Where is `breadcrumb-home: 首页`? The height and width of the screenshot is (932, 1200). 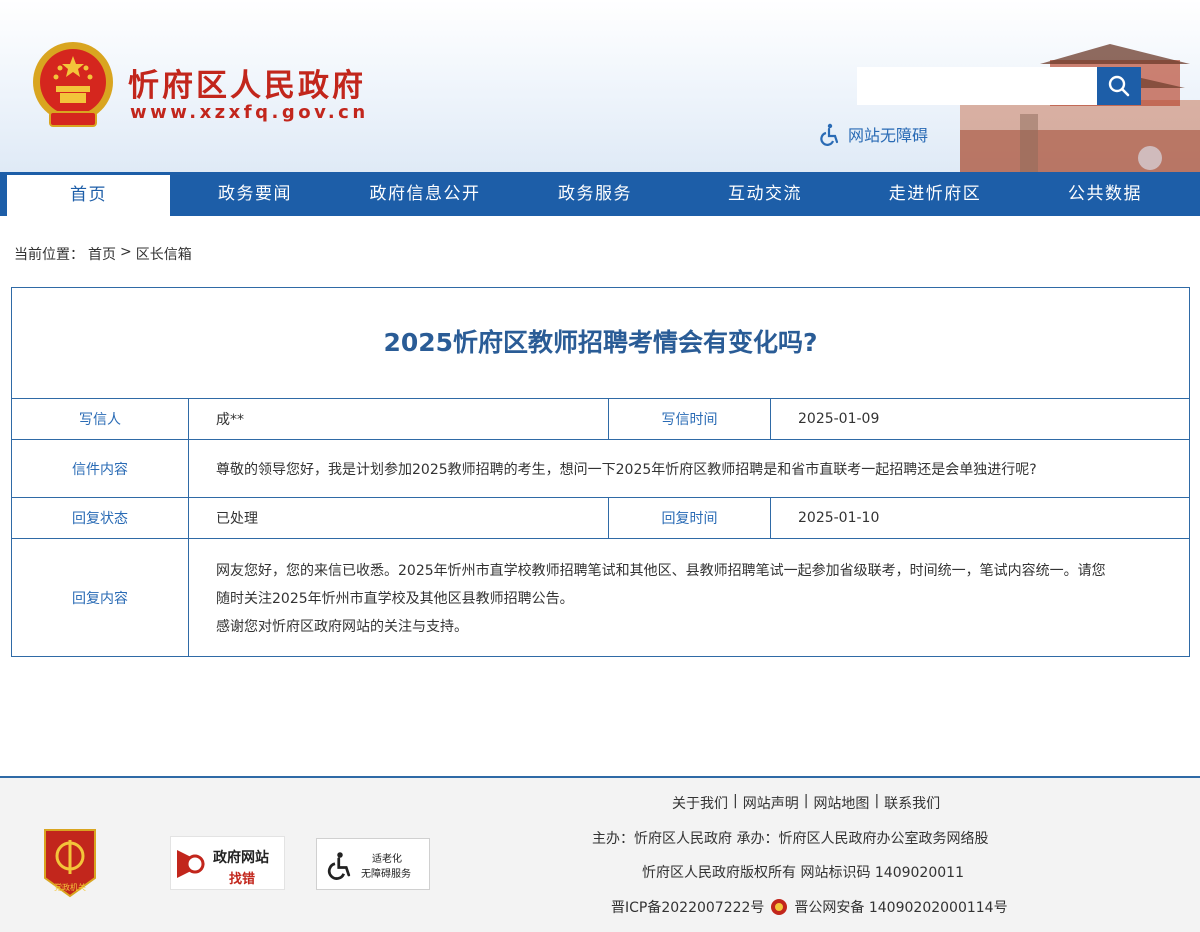
breadcrumb-home: 首页 is located at coordinates (102, 254).